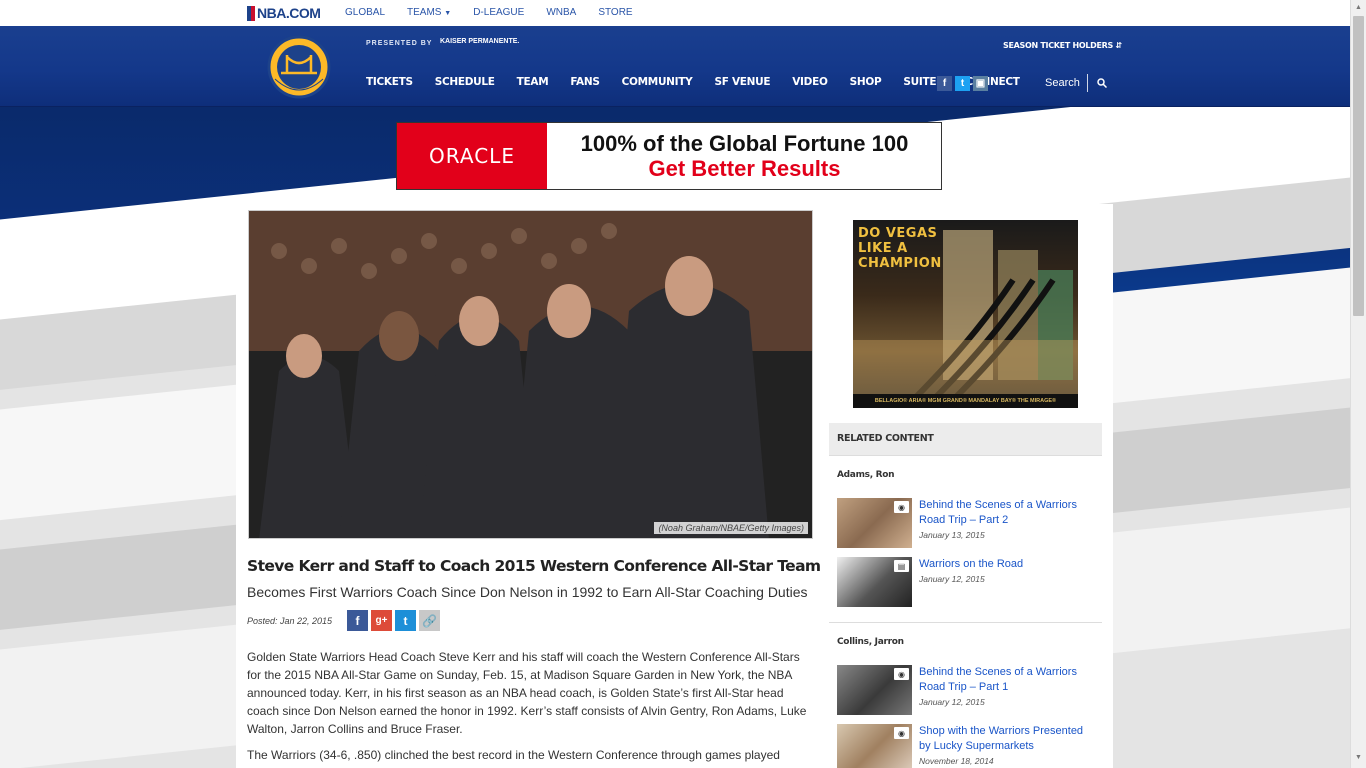 Image resolution: width=1366 pixels, height=768 pixels. I want to click on banner-ad-line2: Get Better Results, so click(744, 168).